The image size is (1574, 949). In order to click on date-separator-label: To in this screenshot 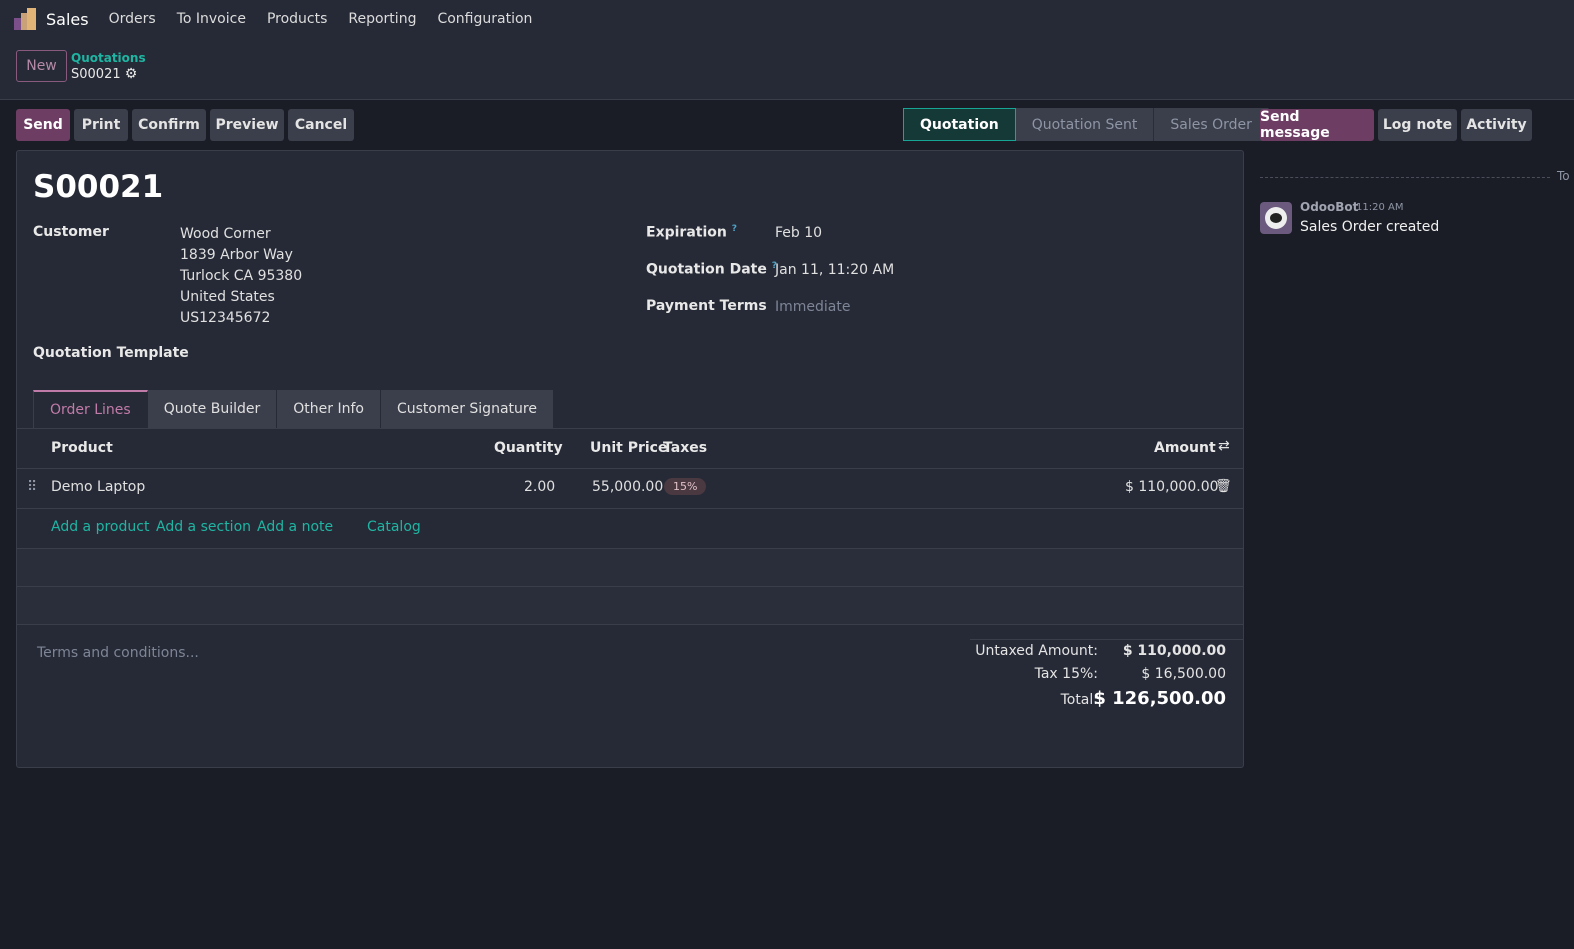, I will do `click(1563, 176)`.